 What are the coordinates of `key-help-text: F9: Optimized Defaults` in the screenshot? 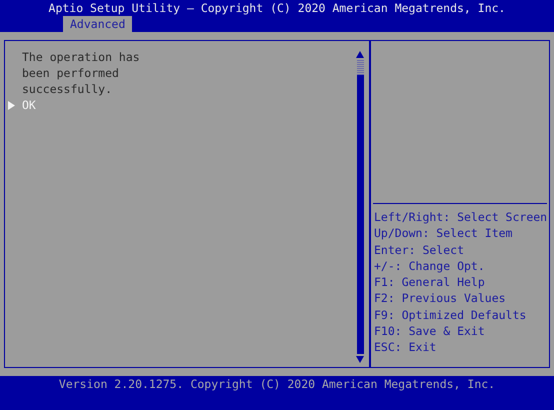 It's located at (451, 315).